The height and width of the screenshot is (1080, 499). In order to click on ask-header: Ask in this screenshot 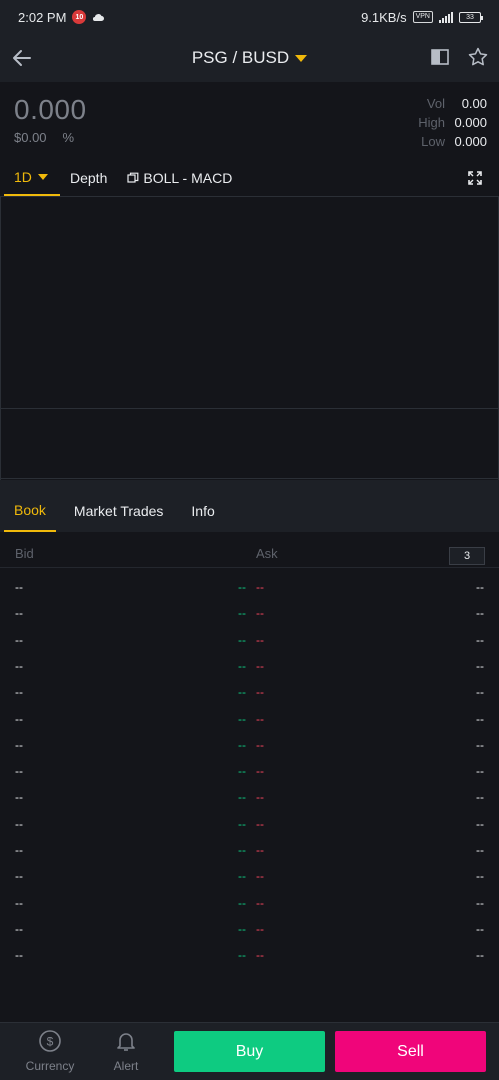, I will do `click(267, 553)`.